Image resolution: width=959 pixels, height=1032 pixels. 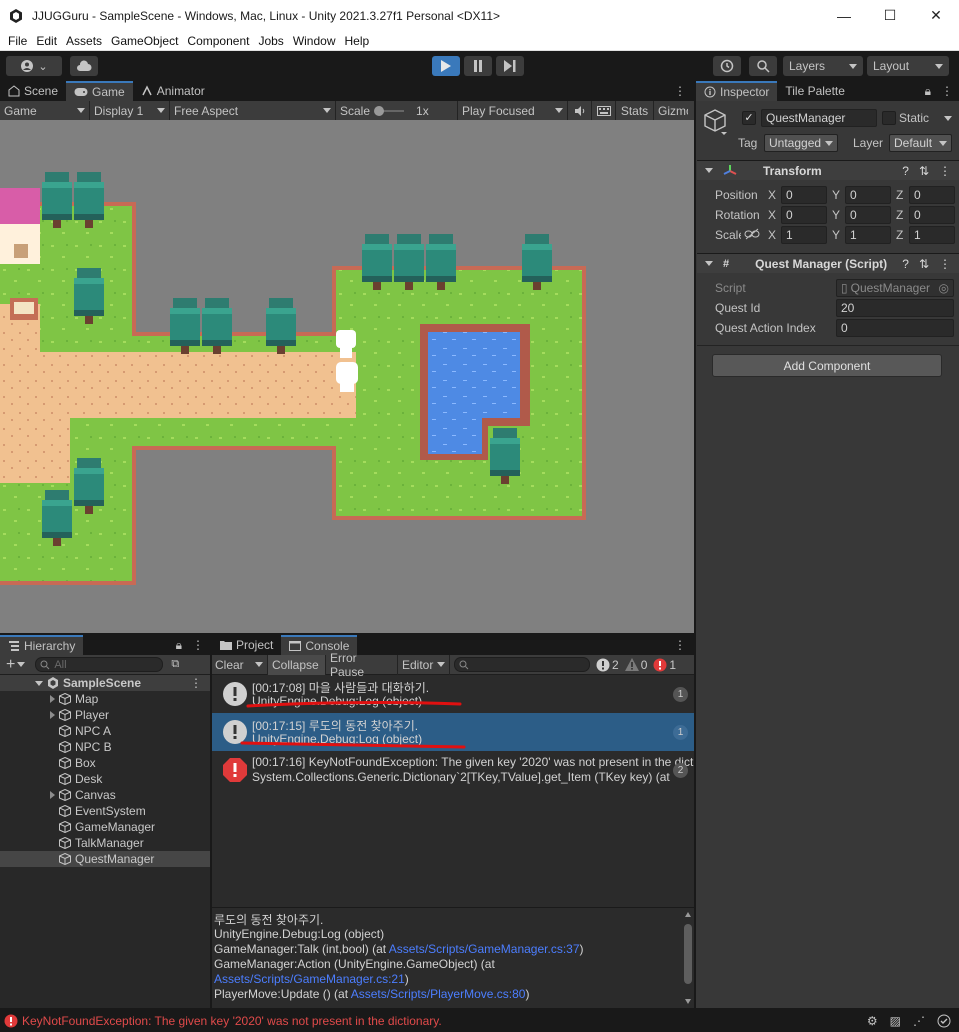 What do you see at coordinates (105, 859) in the screenshot?
I see `hierarchy-item: QuestManager` at bounding box center [105, 859].